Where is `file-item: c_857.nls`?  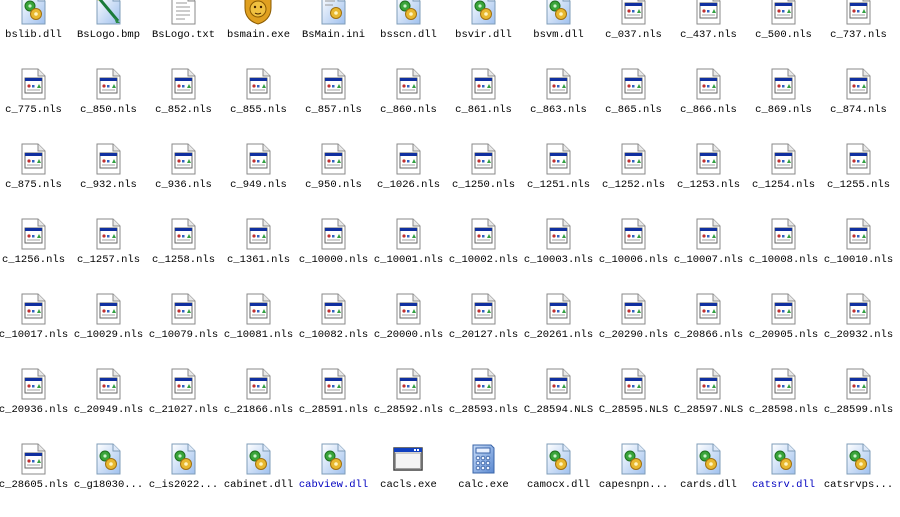 file-item: c_857.nls is located at coordinates (333, 104).